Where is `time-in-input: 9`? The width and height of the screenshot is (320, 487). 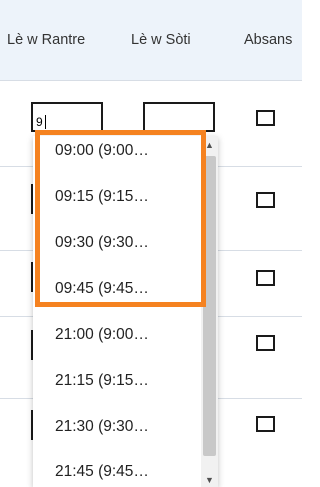 time-in-input: 9 is located at coordinates (67, 117).